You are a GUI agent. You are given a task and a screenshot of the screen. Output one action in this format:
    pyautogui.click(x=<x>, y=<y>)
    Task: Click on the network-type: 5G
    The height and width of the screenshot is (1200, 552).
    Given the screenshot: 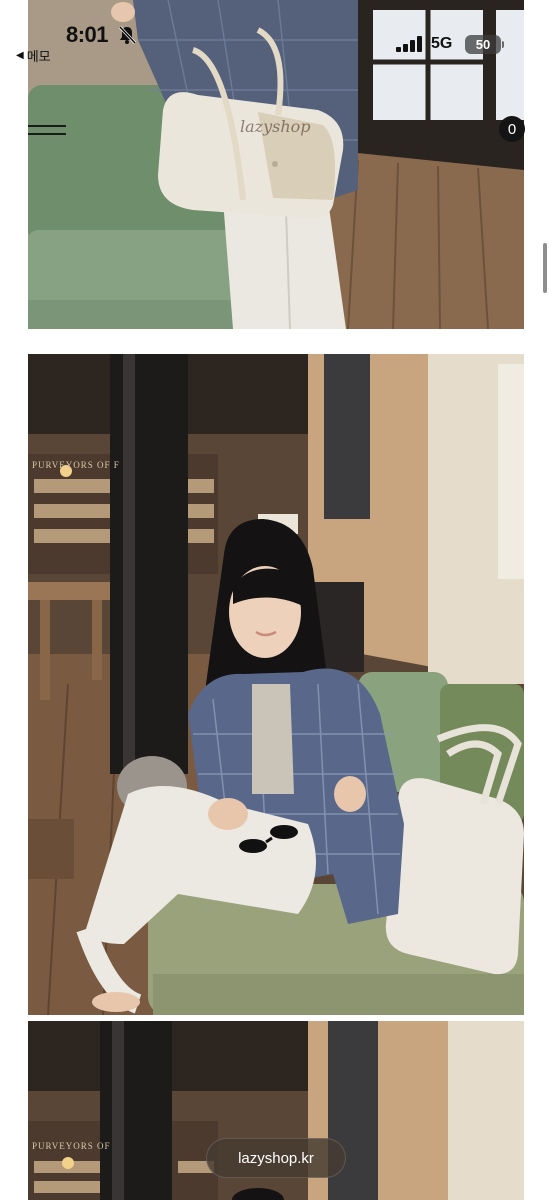 What is the action you would take?
    pyautogui.click(x=442, y=43)
    